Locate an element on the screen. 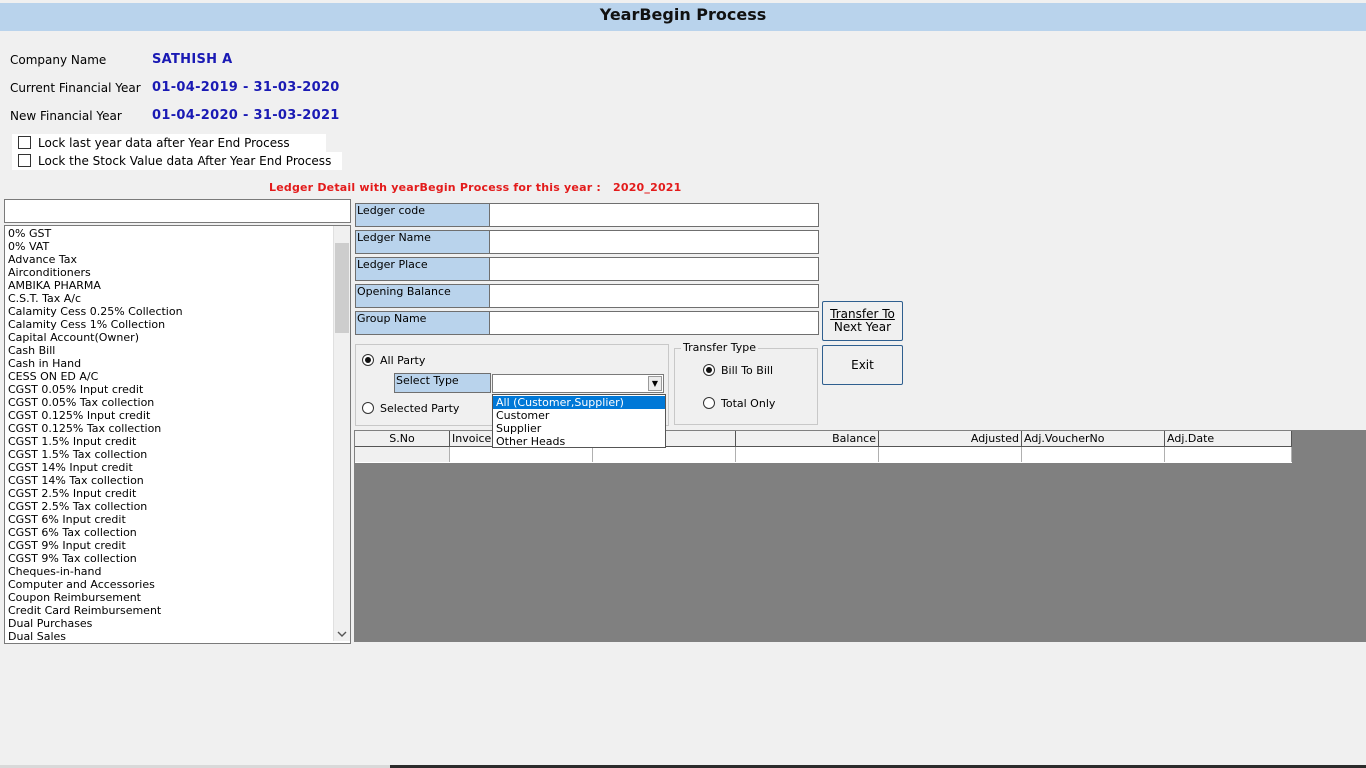  transfer-type-title: Transfer Type is located at coordinates (719, 347).